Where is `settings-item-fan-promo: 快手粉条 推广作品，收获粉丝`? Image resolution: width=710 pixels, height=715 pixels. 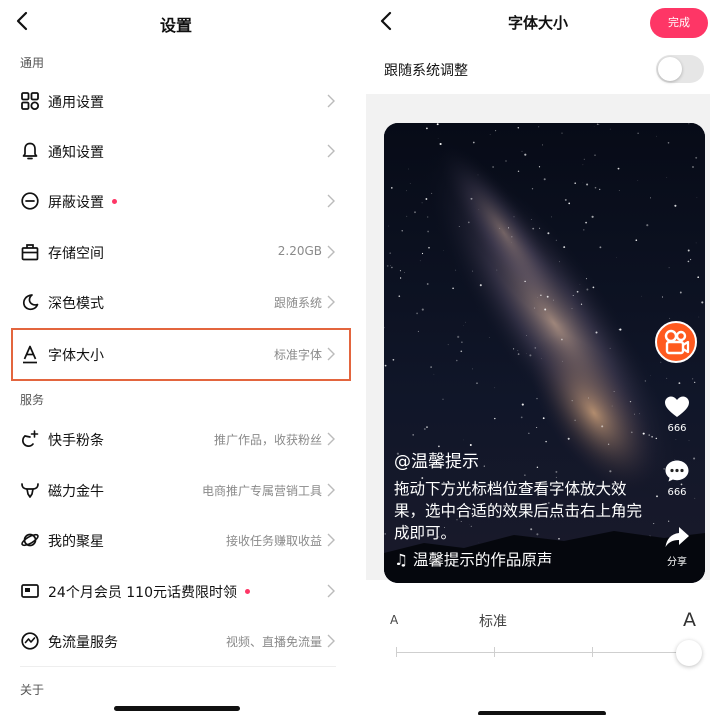 settings-item-fan-promo: 快手粉条 推广作品，收获粉丝 is located at coordinates (176, 439).